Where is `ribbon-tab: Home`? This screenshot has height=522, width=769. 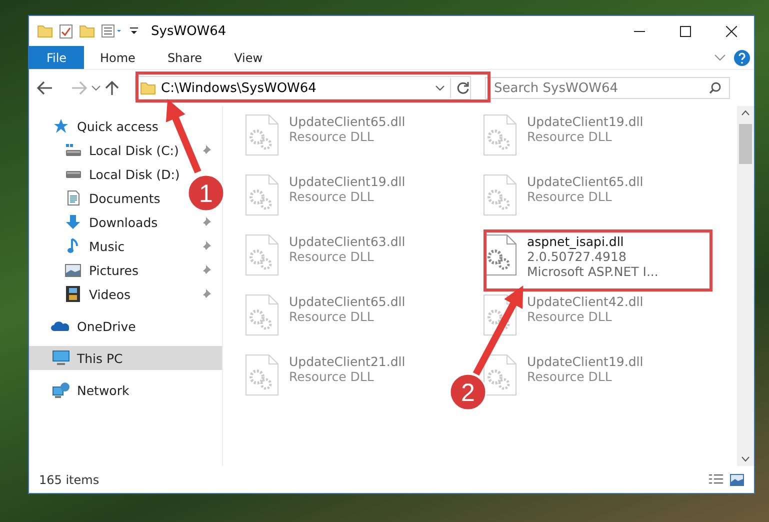 ribbon-tab: Home is located at coordinates (118, 57).